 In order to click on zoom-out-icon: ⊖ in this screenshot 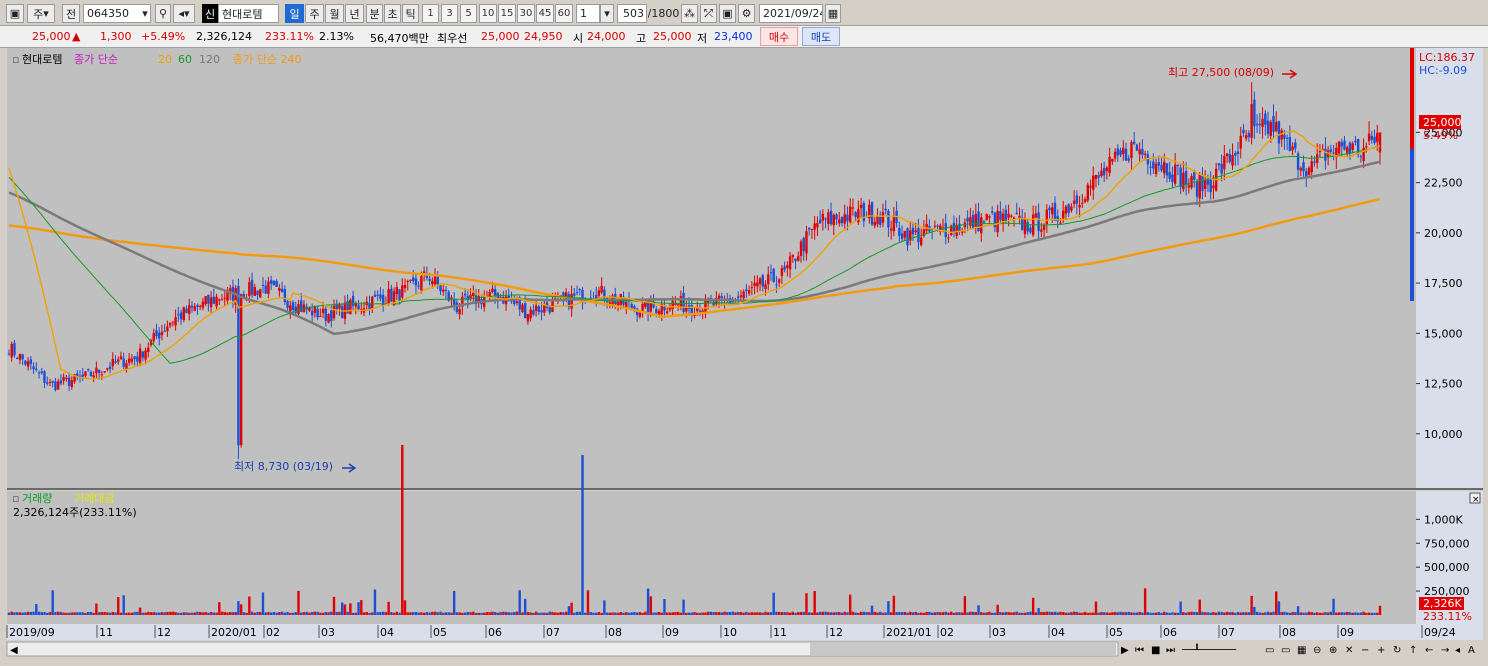, I will do `click(1317, 650)`.